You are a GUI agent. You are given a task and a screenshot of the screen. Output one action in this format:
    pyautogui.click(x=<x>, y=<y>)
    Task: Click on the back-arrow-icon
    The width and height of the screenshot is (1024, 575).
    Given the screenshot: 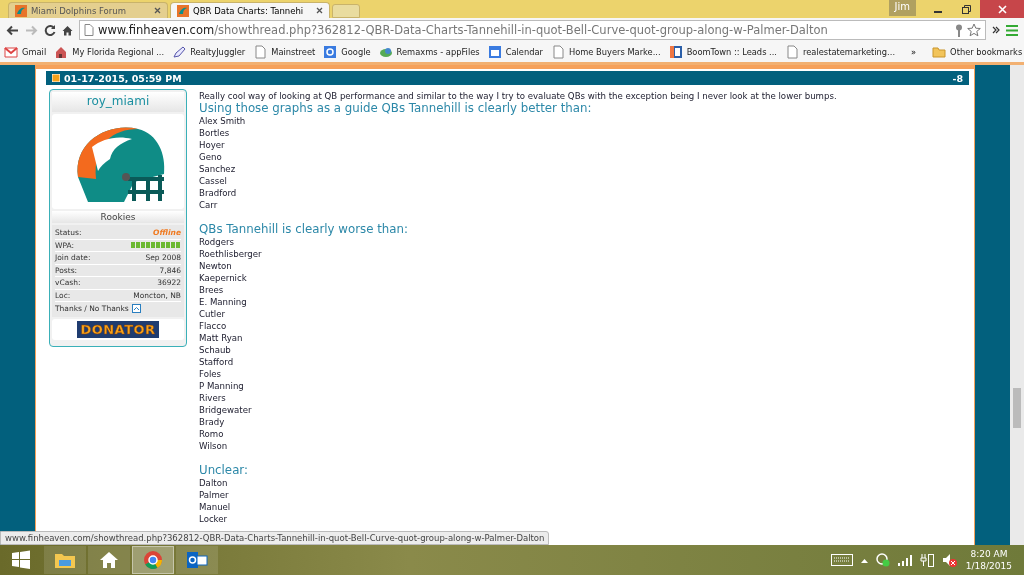 What is the action you would take?
    pyautogui.click(x=12, y=30)
    